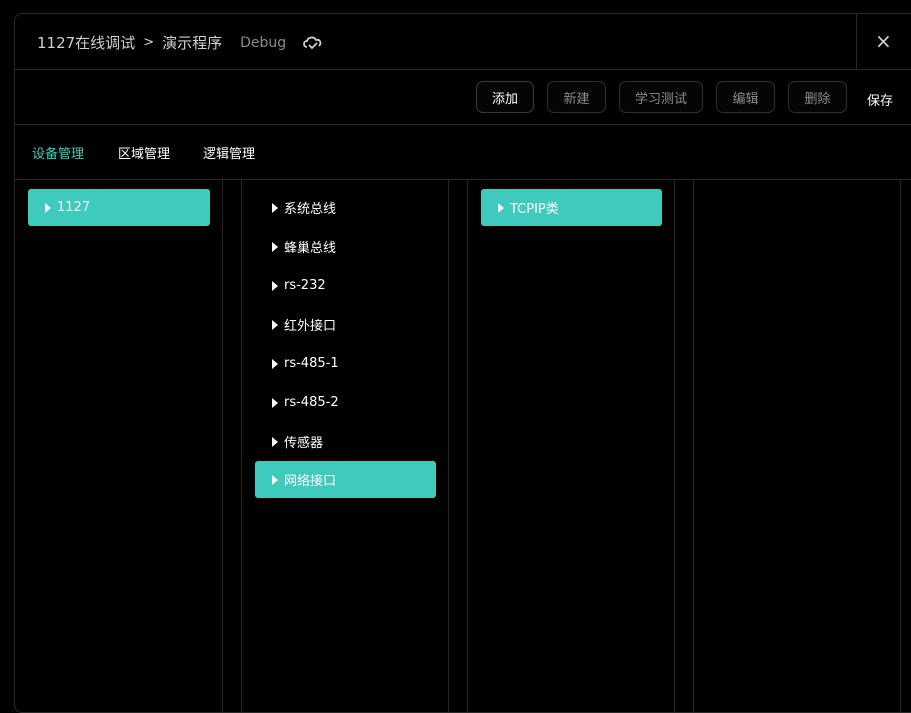  What do you see at coordinates (880, 99) in the screenshot?
I see `save-button: 保存` at bounding box center [880, 99].